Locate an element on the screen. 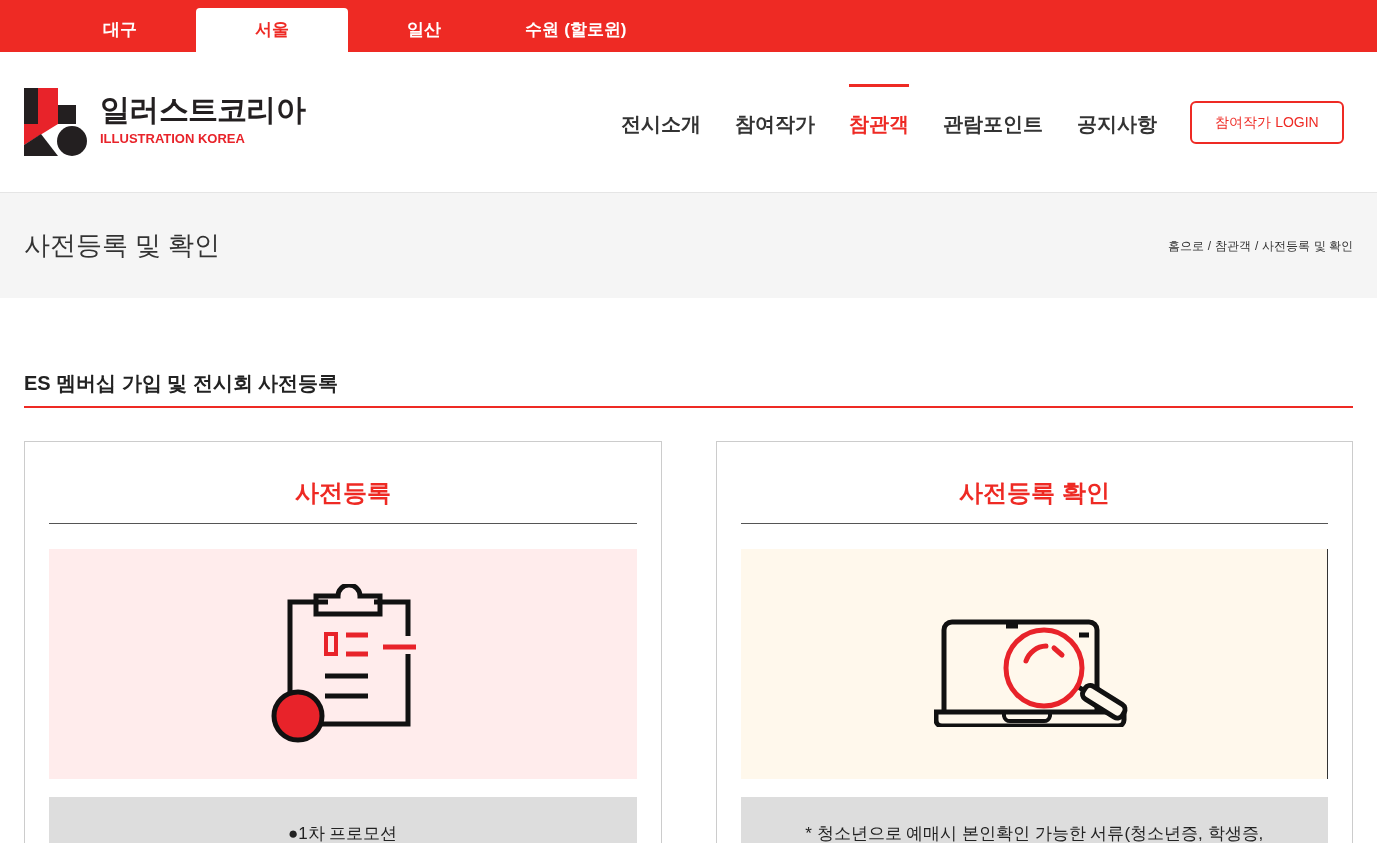 Image resolution: width=1377 pixels, height=843 pixels. breadcrumb-link: 사전등록 및 확인 is located at coordinates (1307, 245).